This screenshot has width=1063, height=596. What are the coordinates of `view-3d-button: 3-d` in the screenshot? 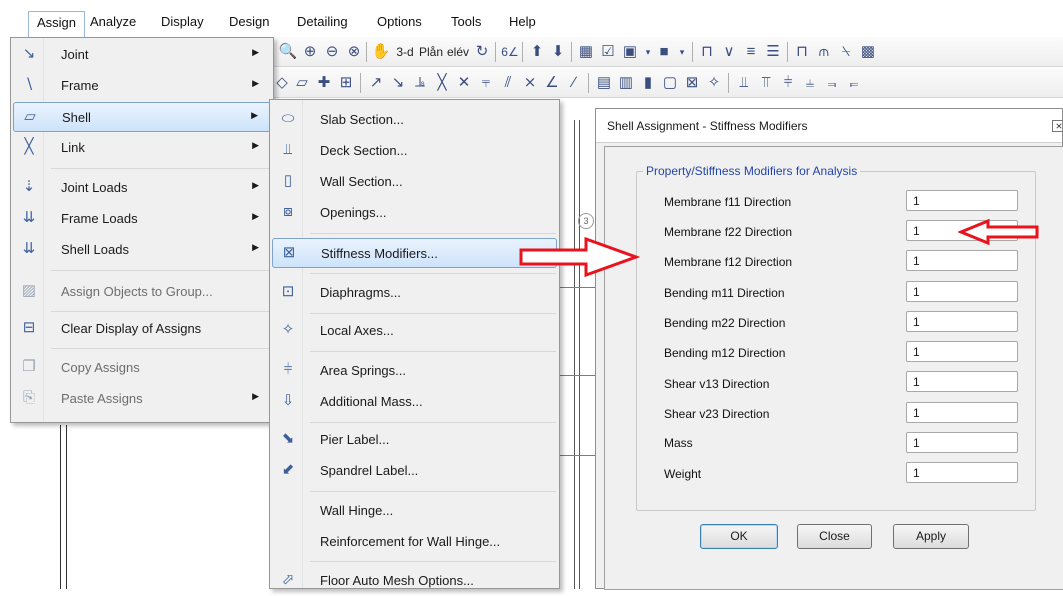 It's located at (405, 52).